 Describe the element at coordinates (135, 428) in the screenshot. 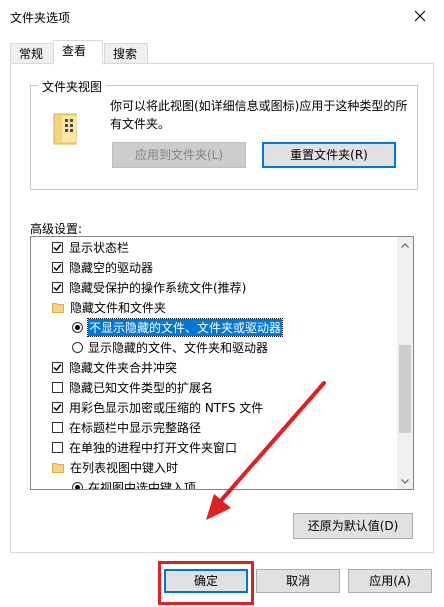

I see `item-label: 在标题栏中显示完整路径` at that location.